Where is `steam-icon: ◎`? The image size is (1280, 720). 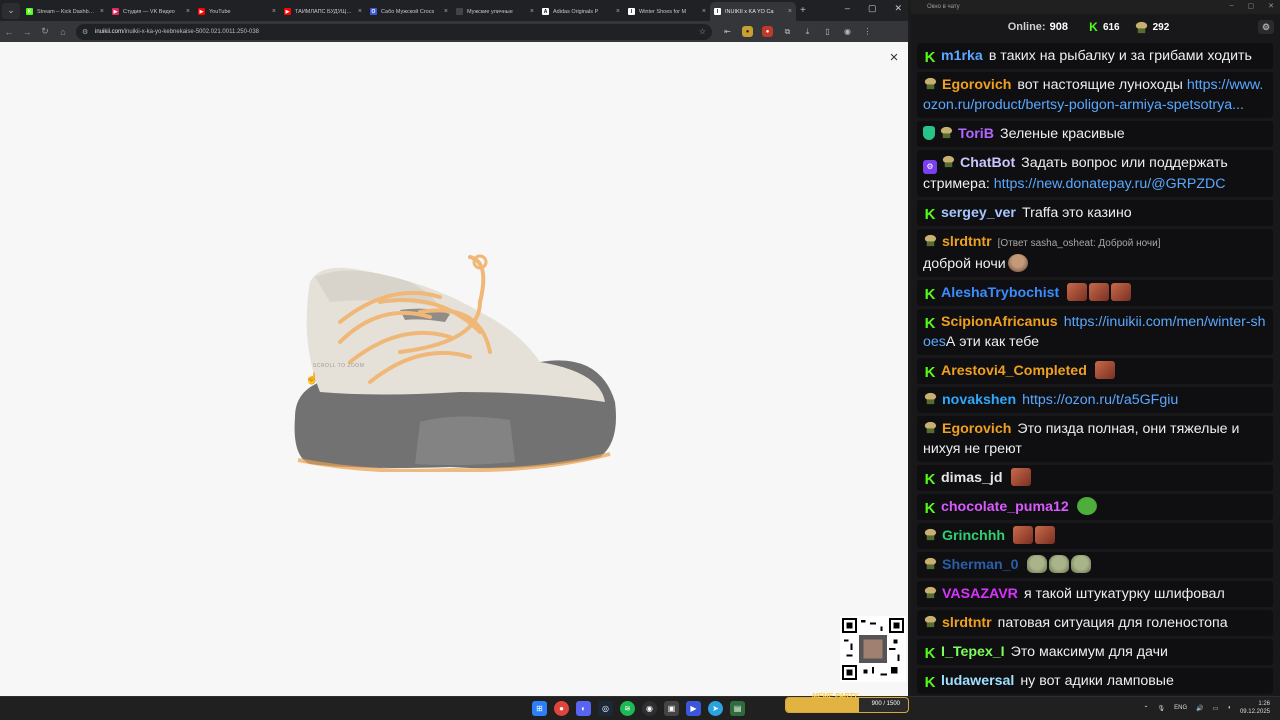
steam-icon: ◎ is located at coordinates (605, 708).